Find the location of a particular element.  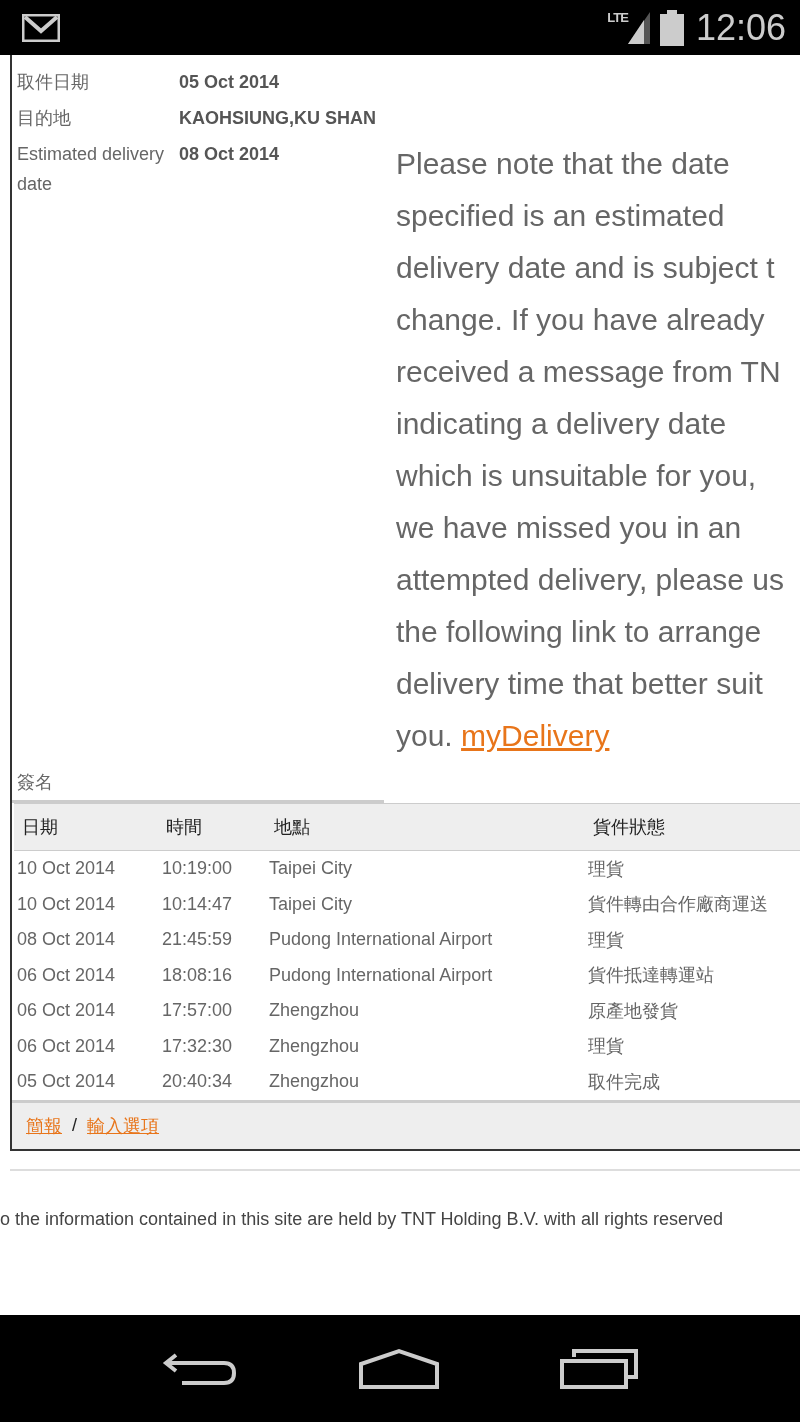

detail-label: 目的地 is located at coordinates (44, 118).